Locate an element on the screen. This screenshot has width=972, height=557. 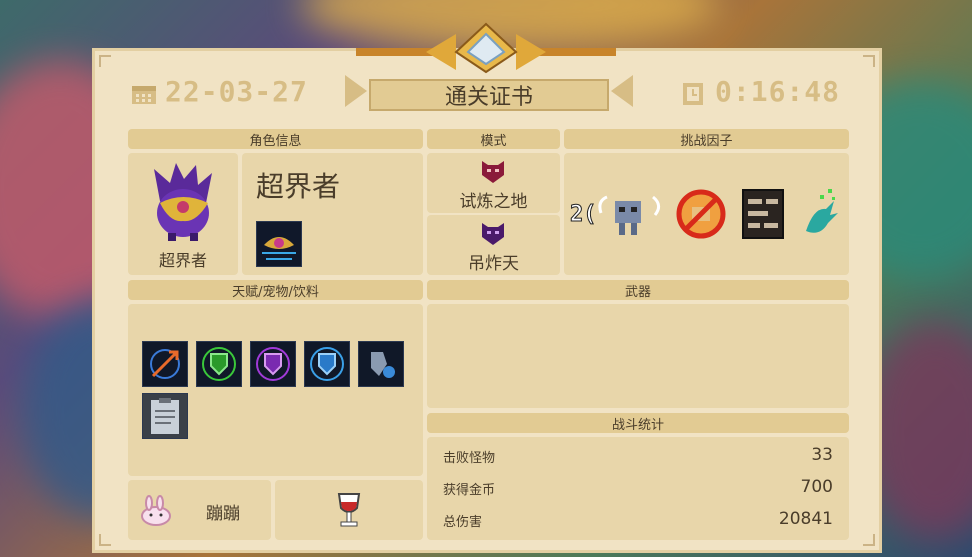
character-name: 超界者 is located at coordinates (298, 186).